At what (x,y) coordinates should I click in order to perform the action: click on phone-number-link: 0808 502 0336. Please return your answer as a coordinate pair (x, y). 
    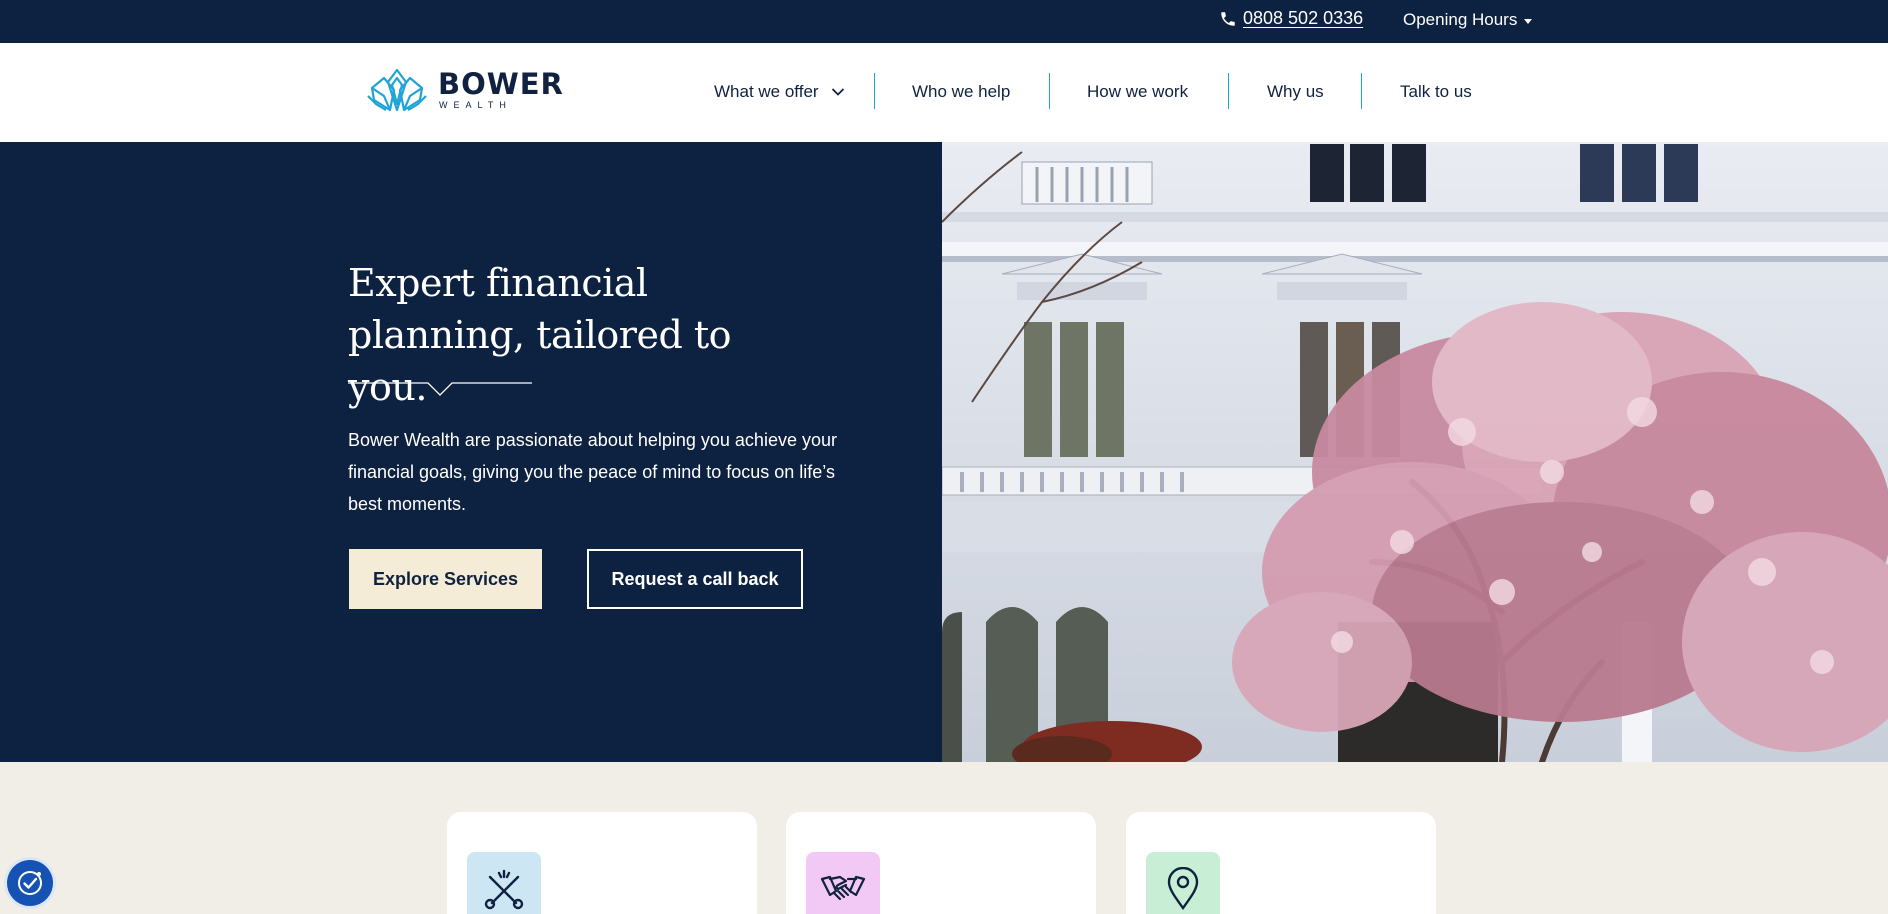
    Looking at the image, I should click on (1303, 18).